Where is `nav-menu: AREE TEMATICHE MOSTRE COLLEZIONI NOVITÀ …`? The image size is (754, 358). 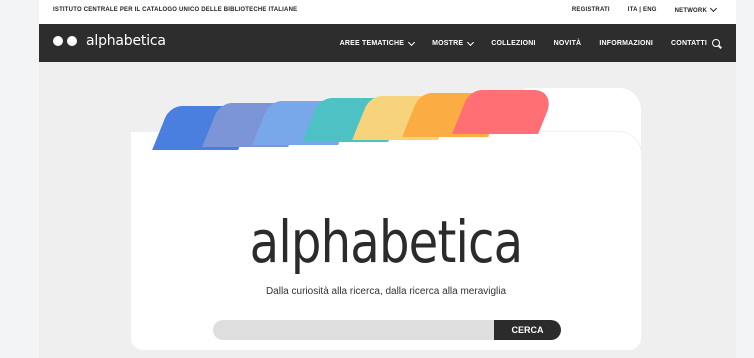 nav-menu: AREE TEMATICHE MOSTRE COLLEZIONI NOVITÀ … is located at coordinates (529, 42).